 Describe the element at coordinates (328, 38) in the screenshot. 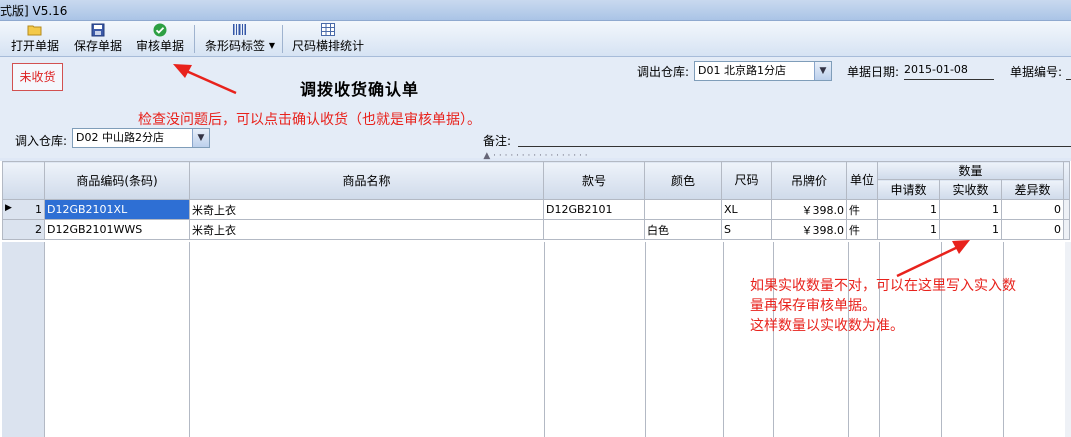

I see `size-stats-button: 尺码横排统计` at that location.